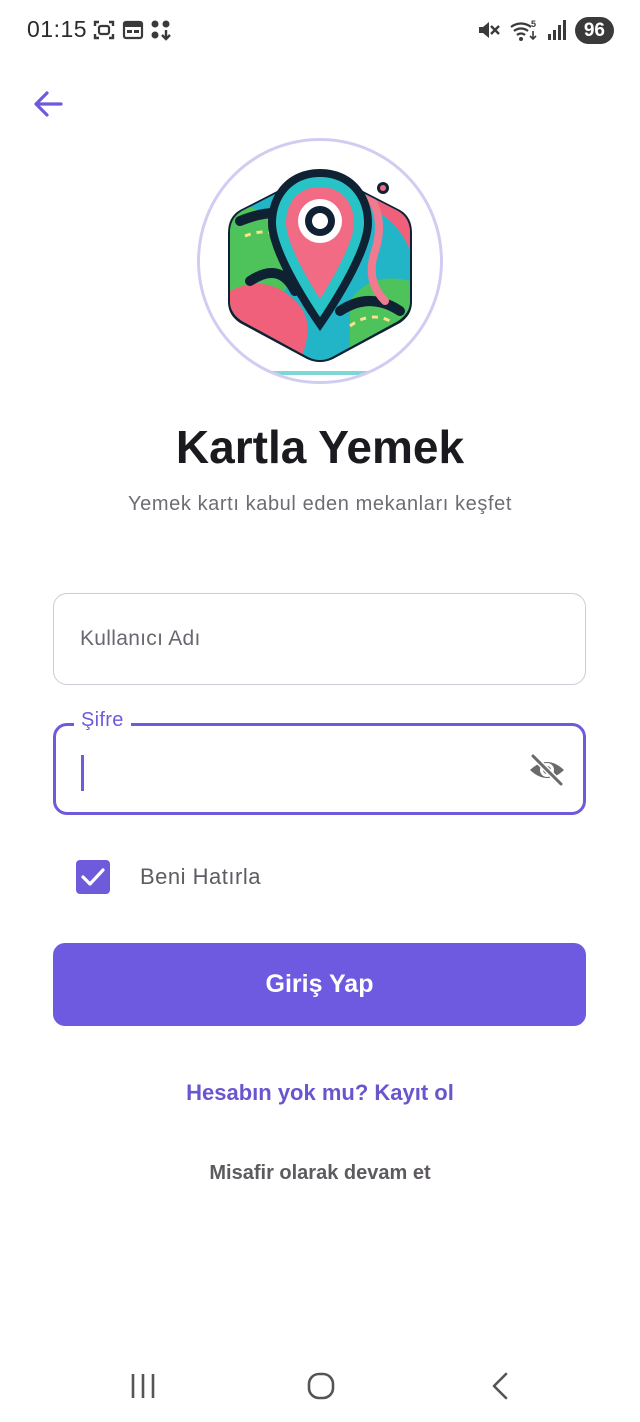 This screenshot has height=1422, width=640. What do you see at coordinates (489, 30) in the screenshot?
I see `mute-icon` at bounding box center [489, 30].